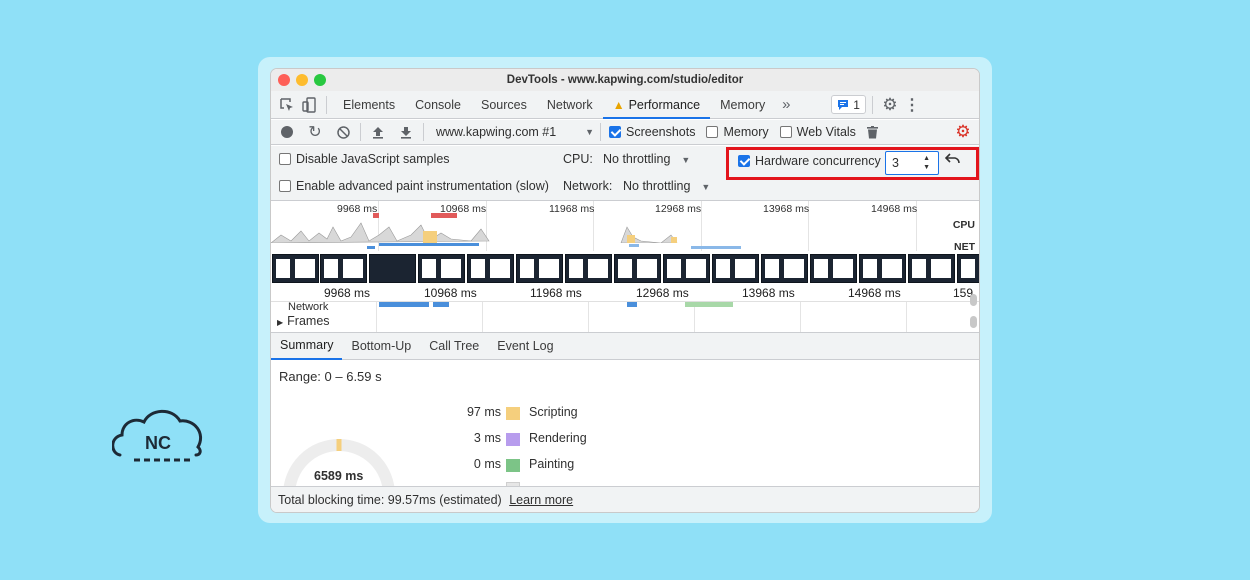 The height and width of the screenshot is (580, 1250). What do you see at coordinates (963, 132) in the screenshot?
I see `capture-settings-gear-icon: ⚙` at bounding box center [963, 132].